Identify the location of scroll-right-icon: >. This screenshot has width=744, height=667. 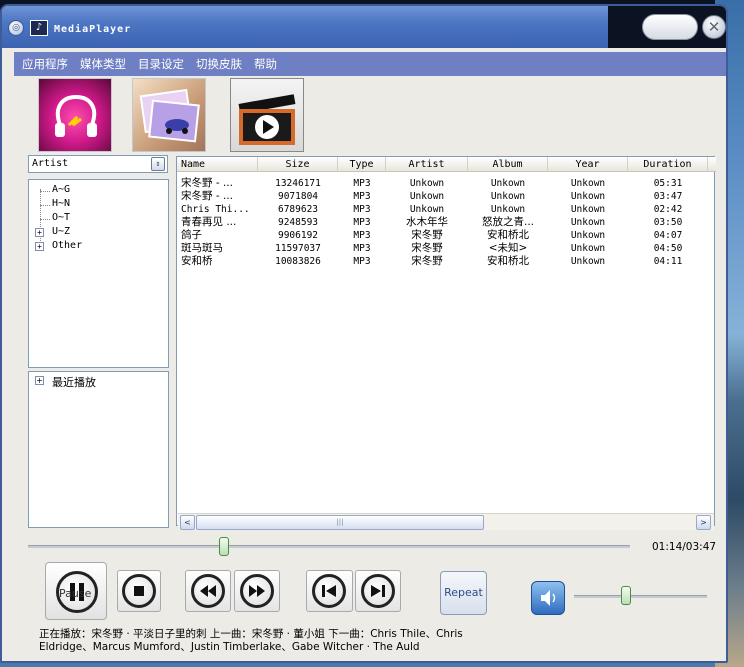
(703, 522).